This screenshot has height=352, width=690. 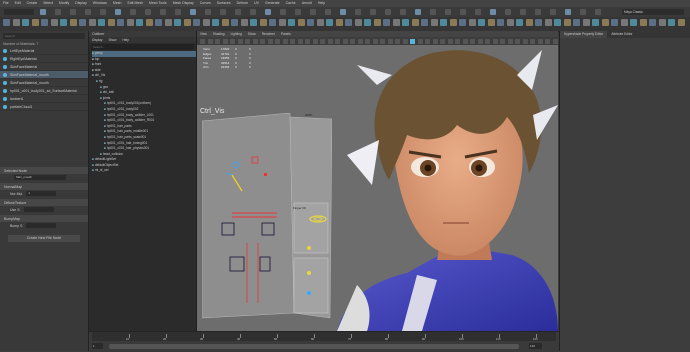 I want to click on range-end-field: 120, so click(x=535, y=346).